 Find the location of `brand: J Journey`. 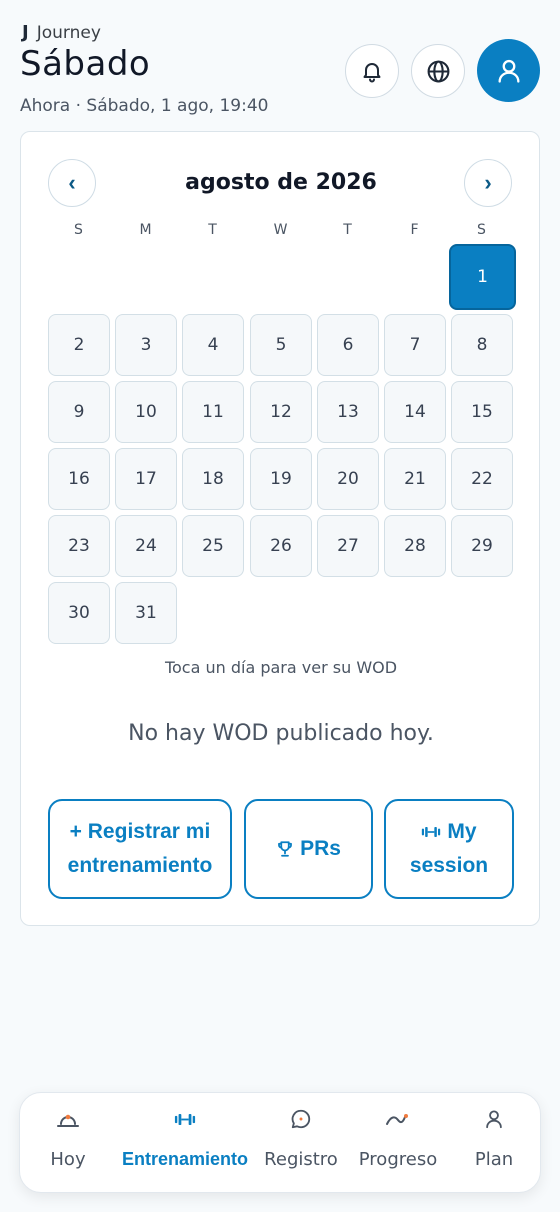

brand: J Journey is located at coordinates (61, 32).